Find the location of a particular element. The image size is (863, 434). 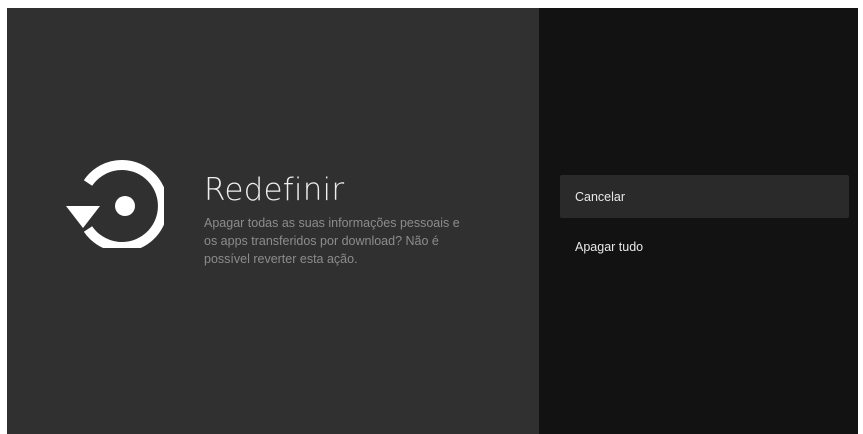

erase-all-button: Apagar tudo is located at coordinates (704, 246).